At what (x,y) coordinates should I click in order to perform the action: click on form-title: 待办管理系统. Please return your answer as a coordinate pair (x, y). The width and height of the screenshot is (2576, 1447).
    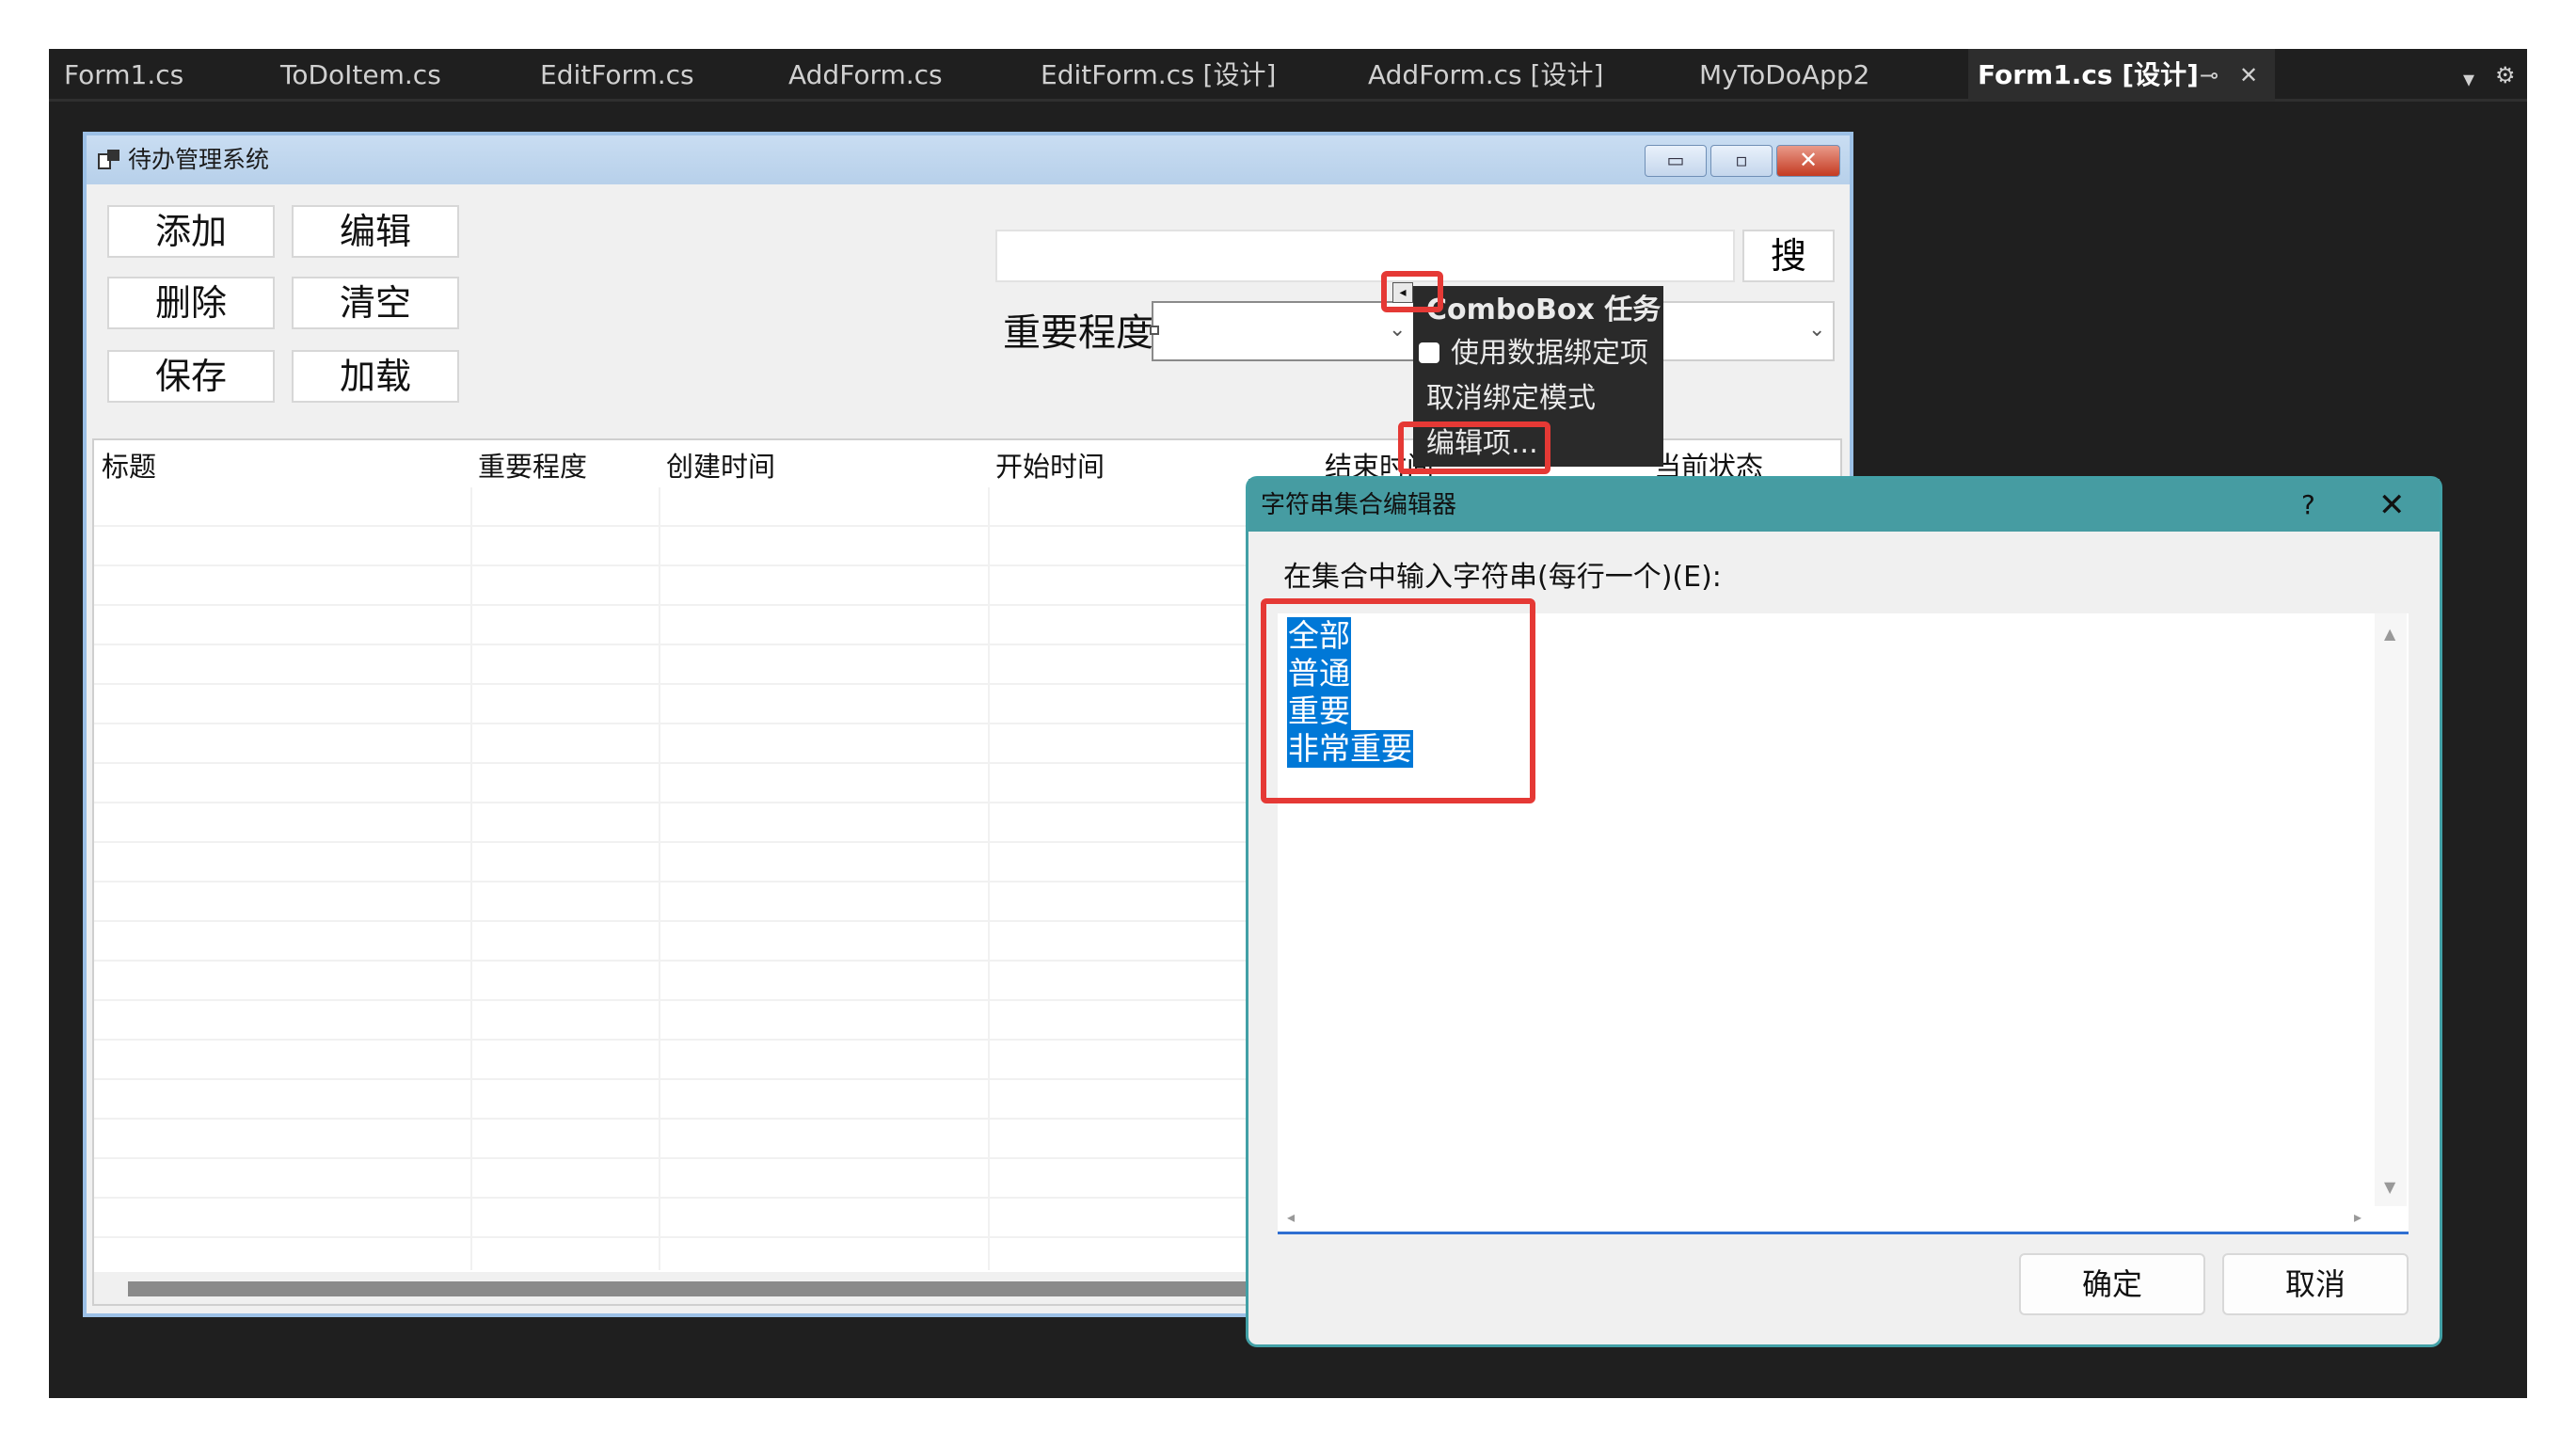
    Looking at the image, I should click on (199, 159).